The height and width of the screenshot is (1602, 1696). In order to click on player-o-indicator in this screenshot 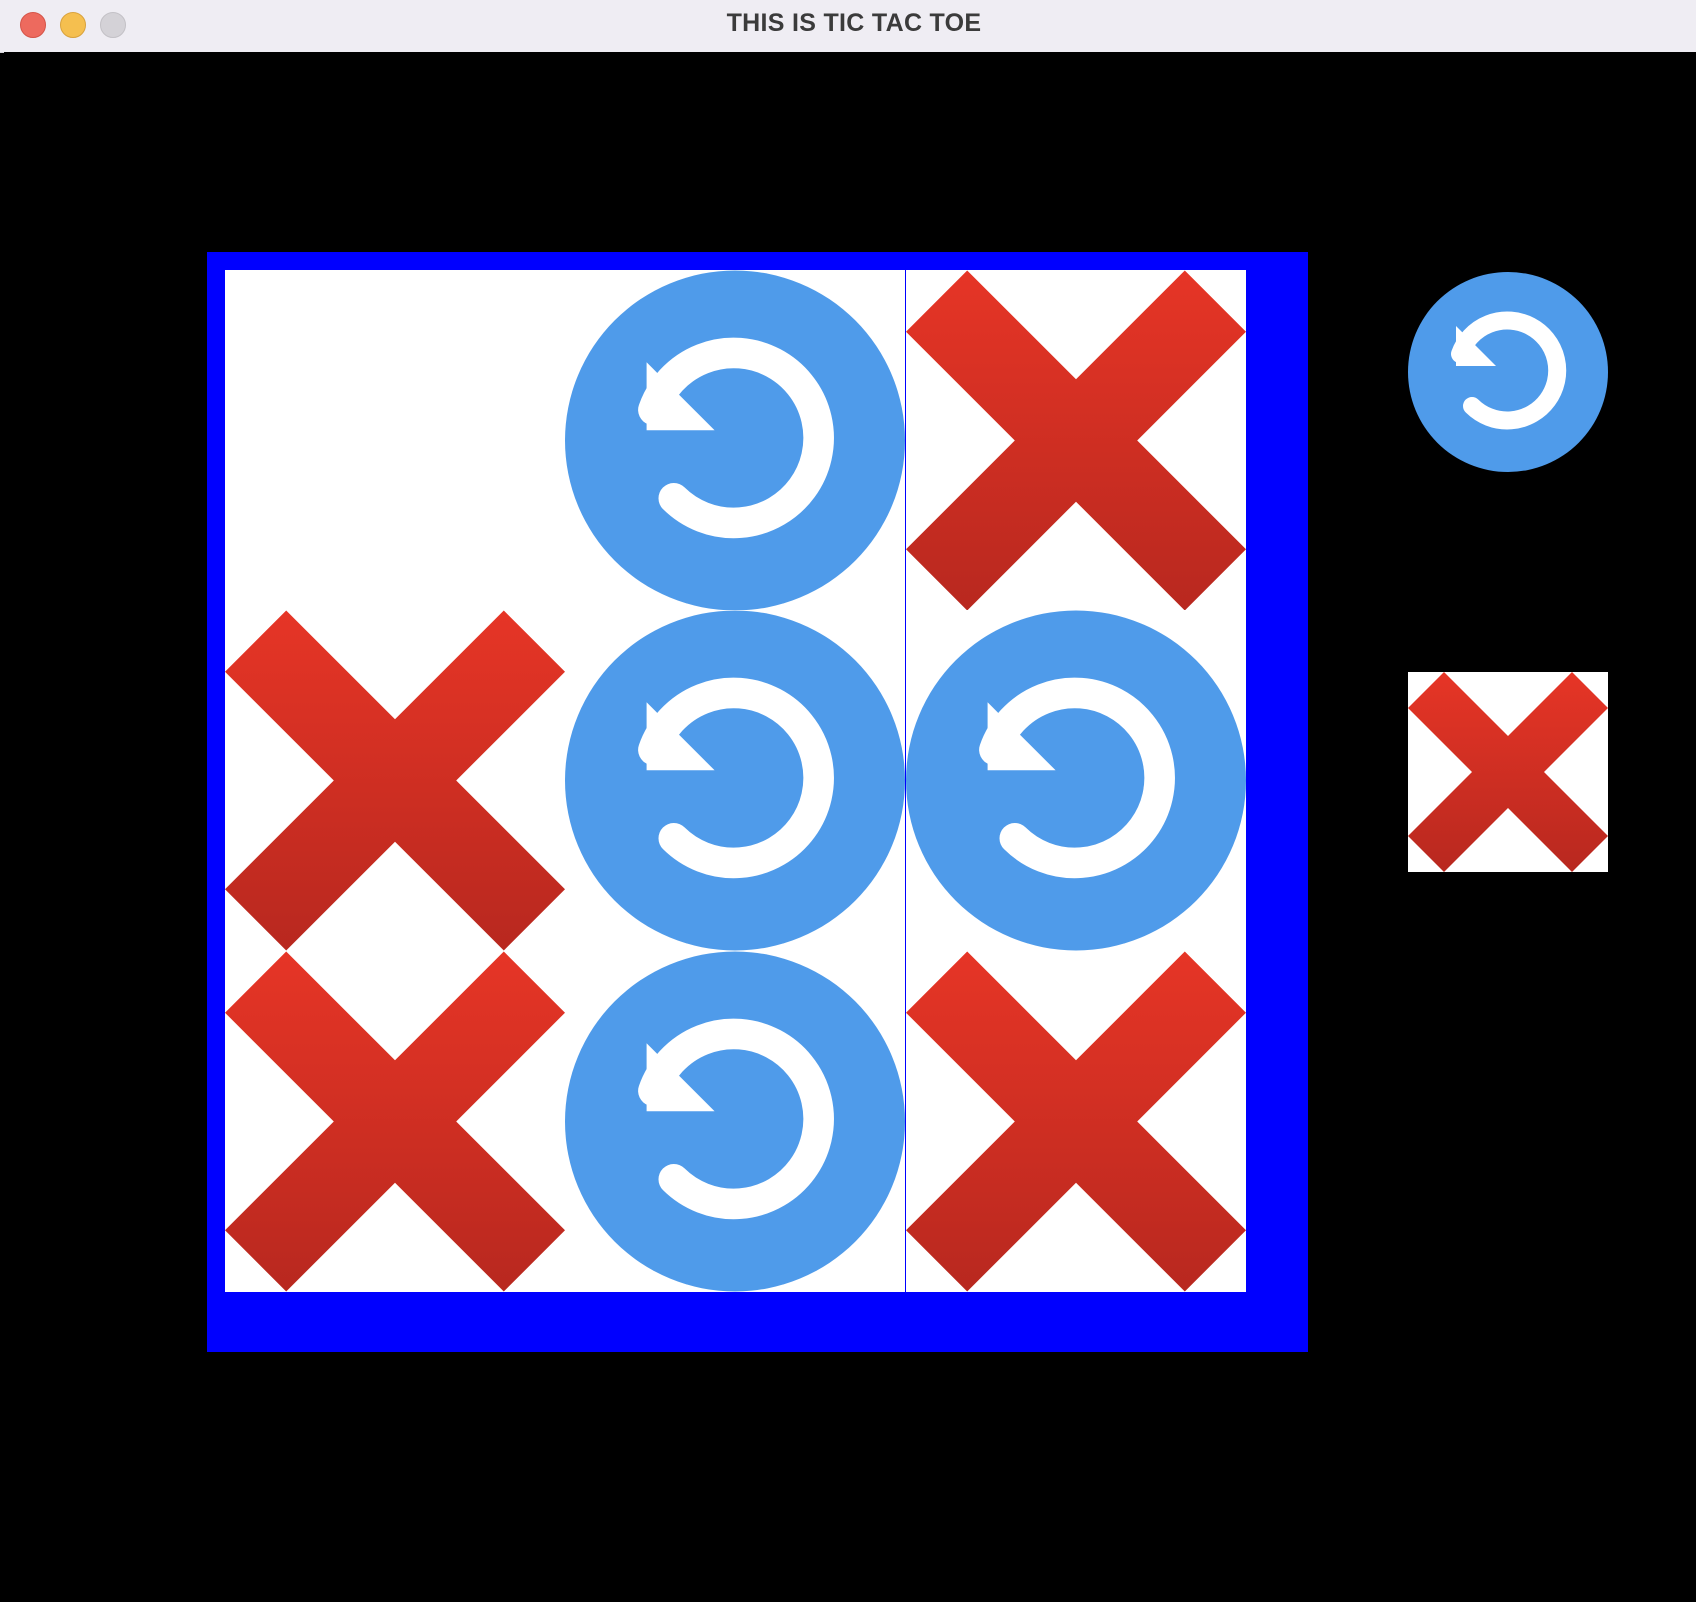, I will do `click(1508, 372)`.